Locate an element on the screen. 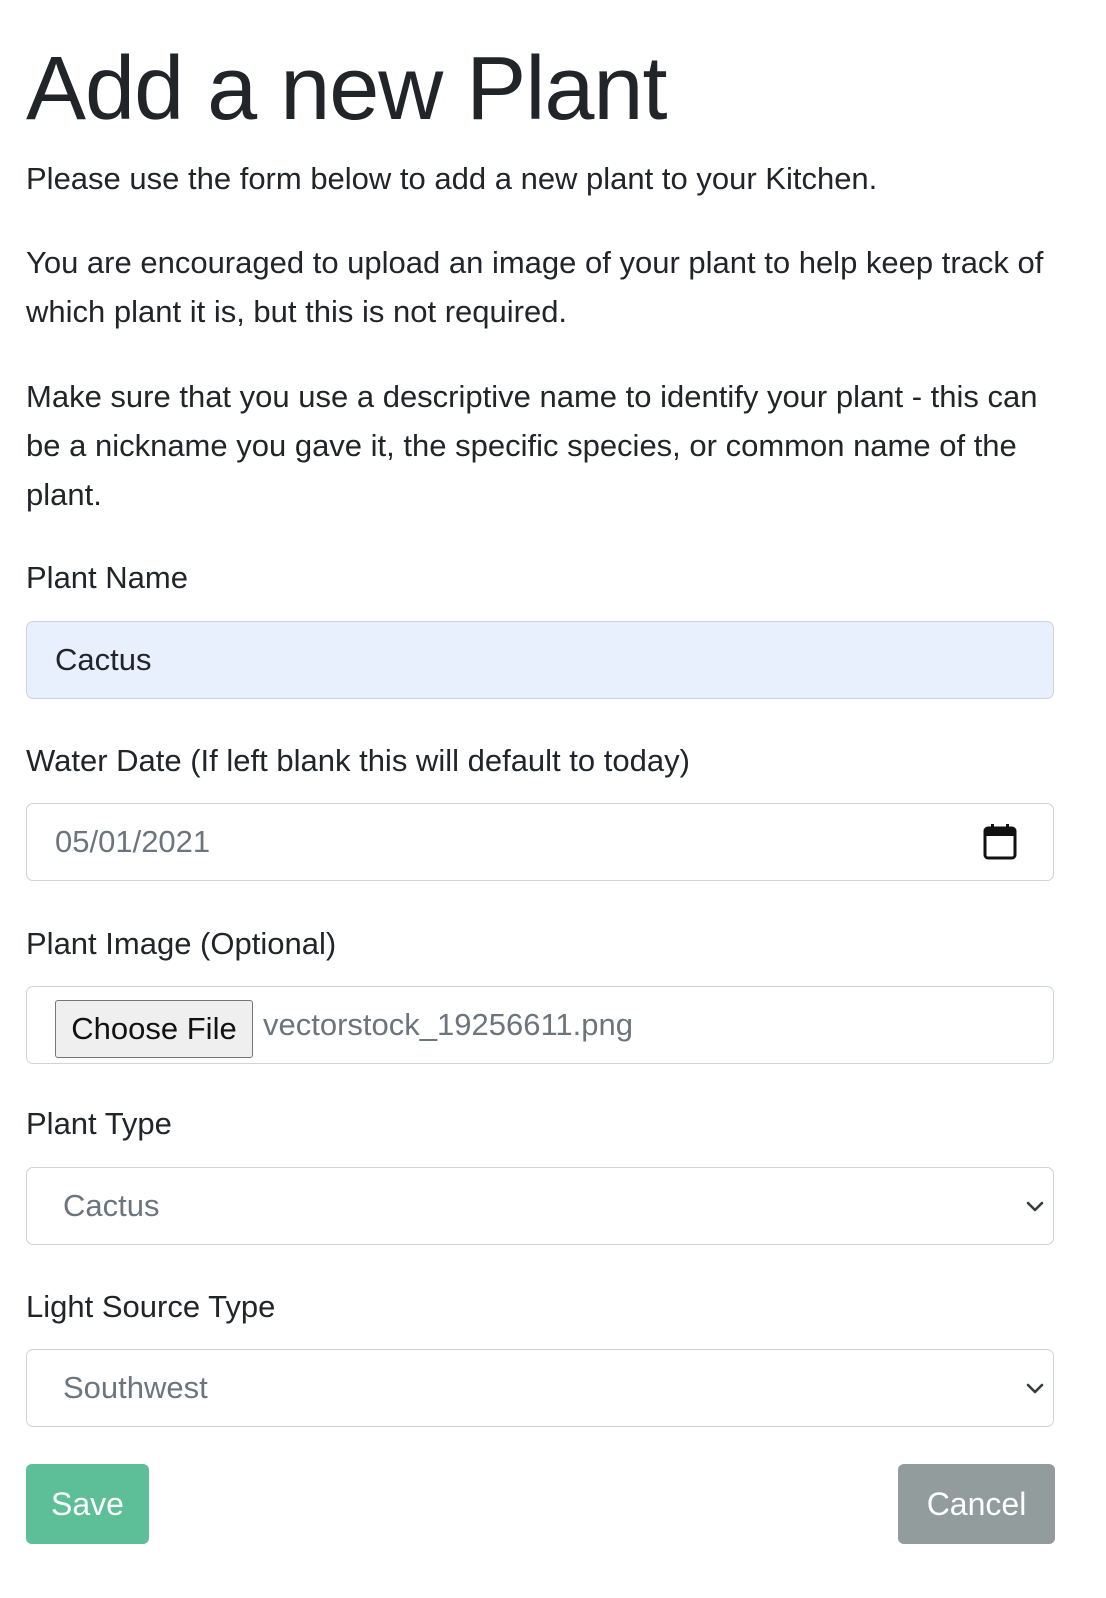 The width and height of the screenshot is (1106, 1598). selected-file-name: vectorstock_19256611.png is located at coordinates (448, 1024).